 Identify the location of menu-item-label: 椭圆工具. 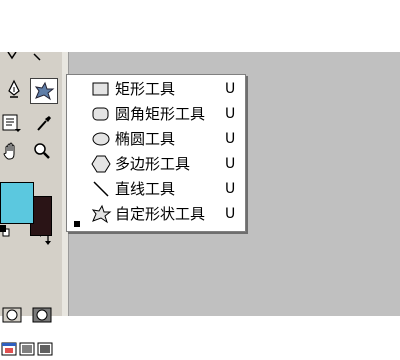
(145, 139).